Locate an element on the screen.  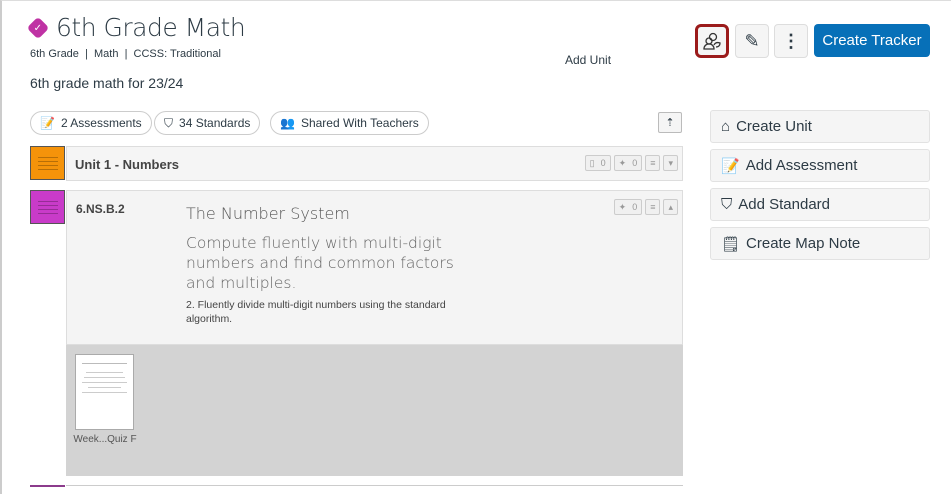
unit-icon: ⌂ is located at coordinates (726, 126).